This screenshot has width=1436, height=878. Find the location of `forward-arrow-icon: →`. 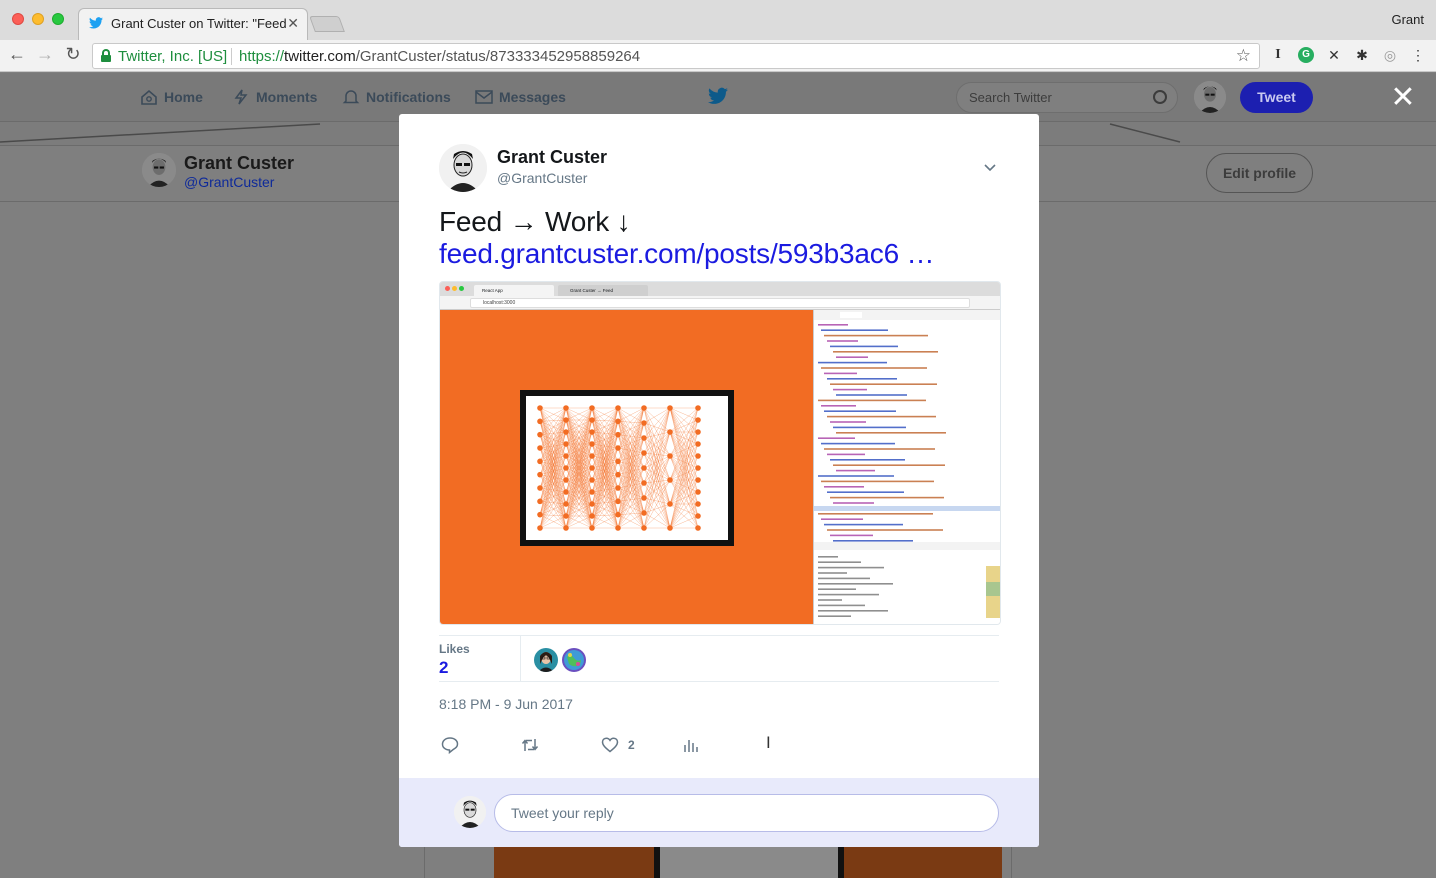

forward-arrow-icon: → is located at coordinates (45, 54).